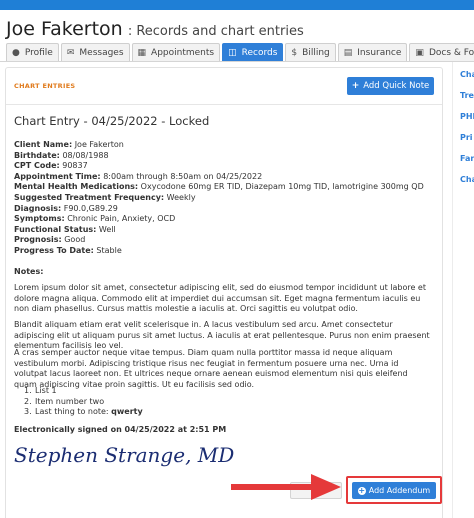 This screenshot has width=474, height=518. What do you see at coordinates (90, 208) in the screenshot?
I see `field-value: F90.0,G89.29` at bounding box center [90, 208].